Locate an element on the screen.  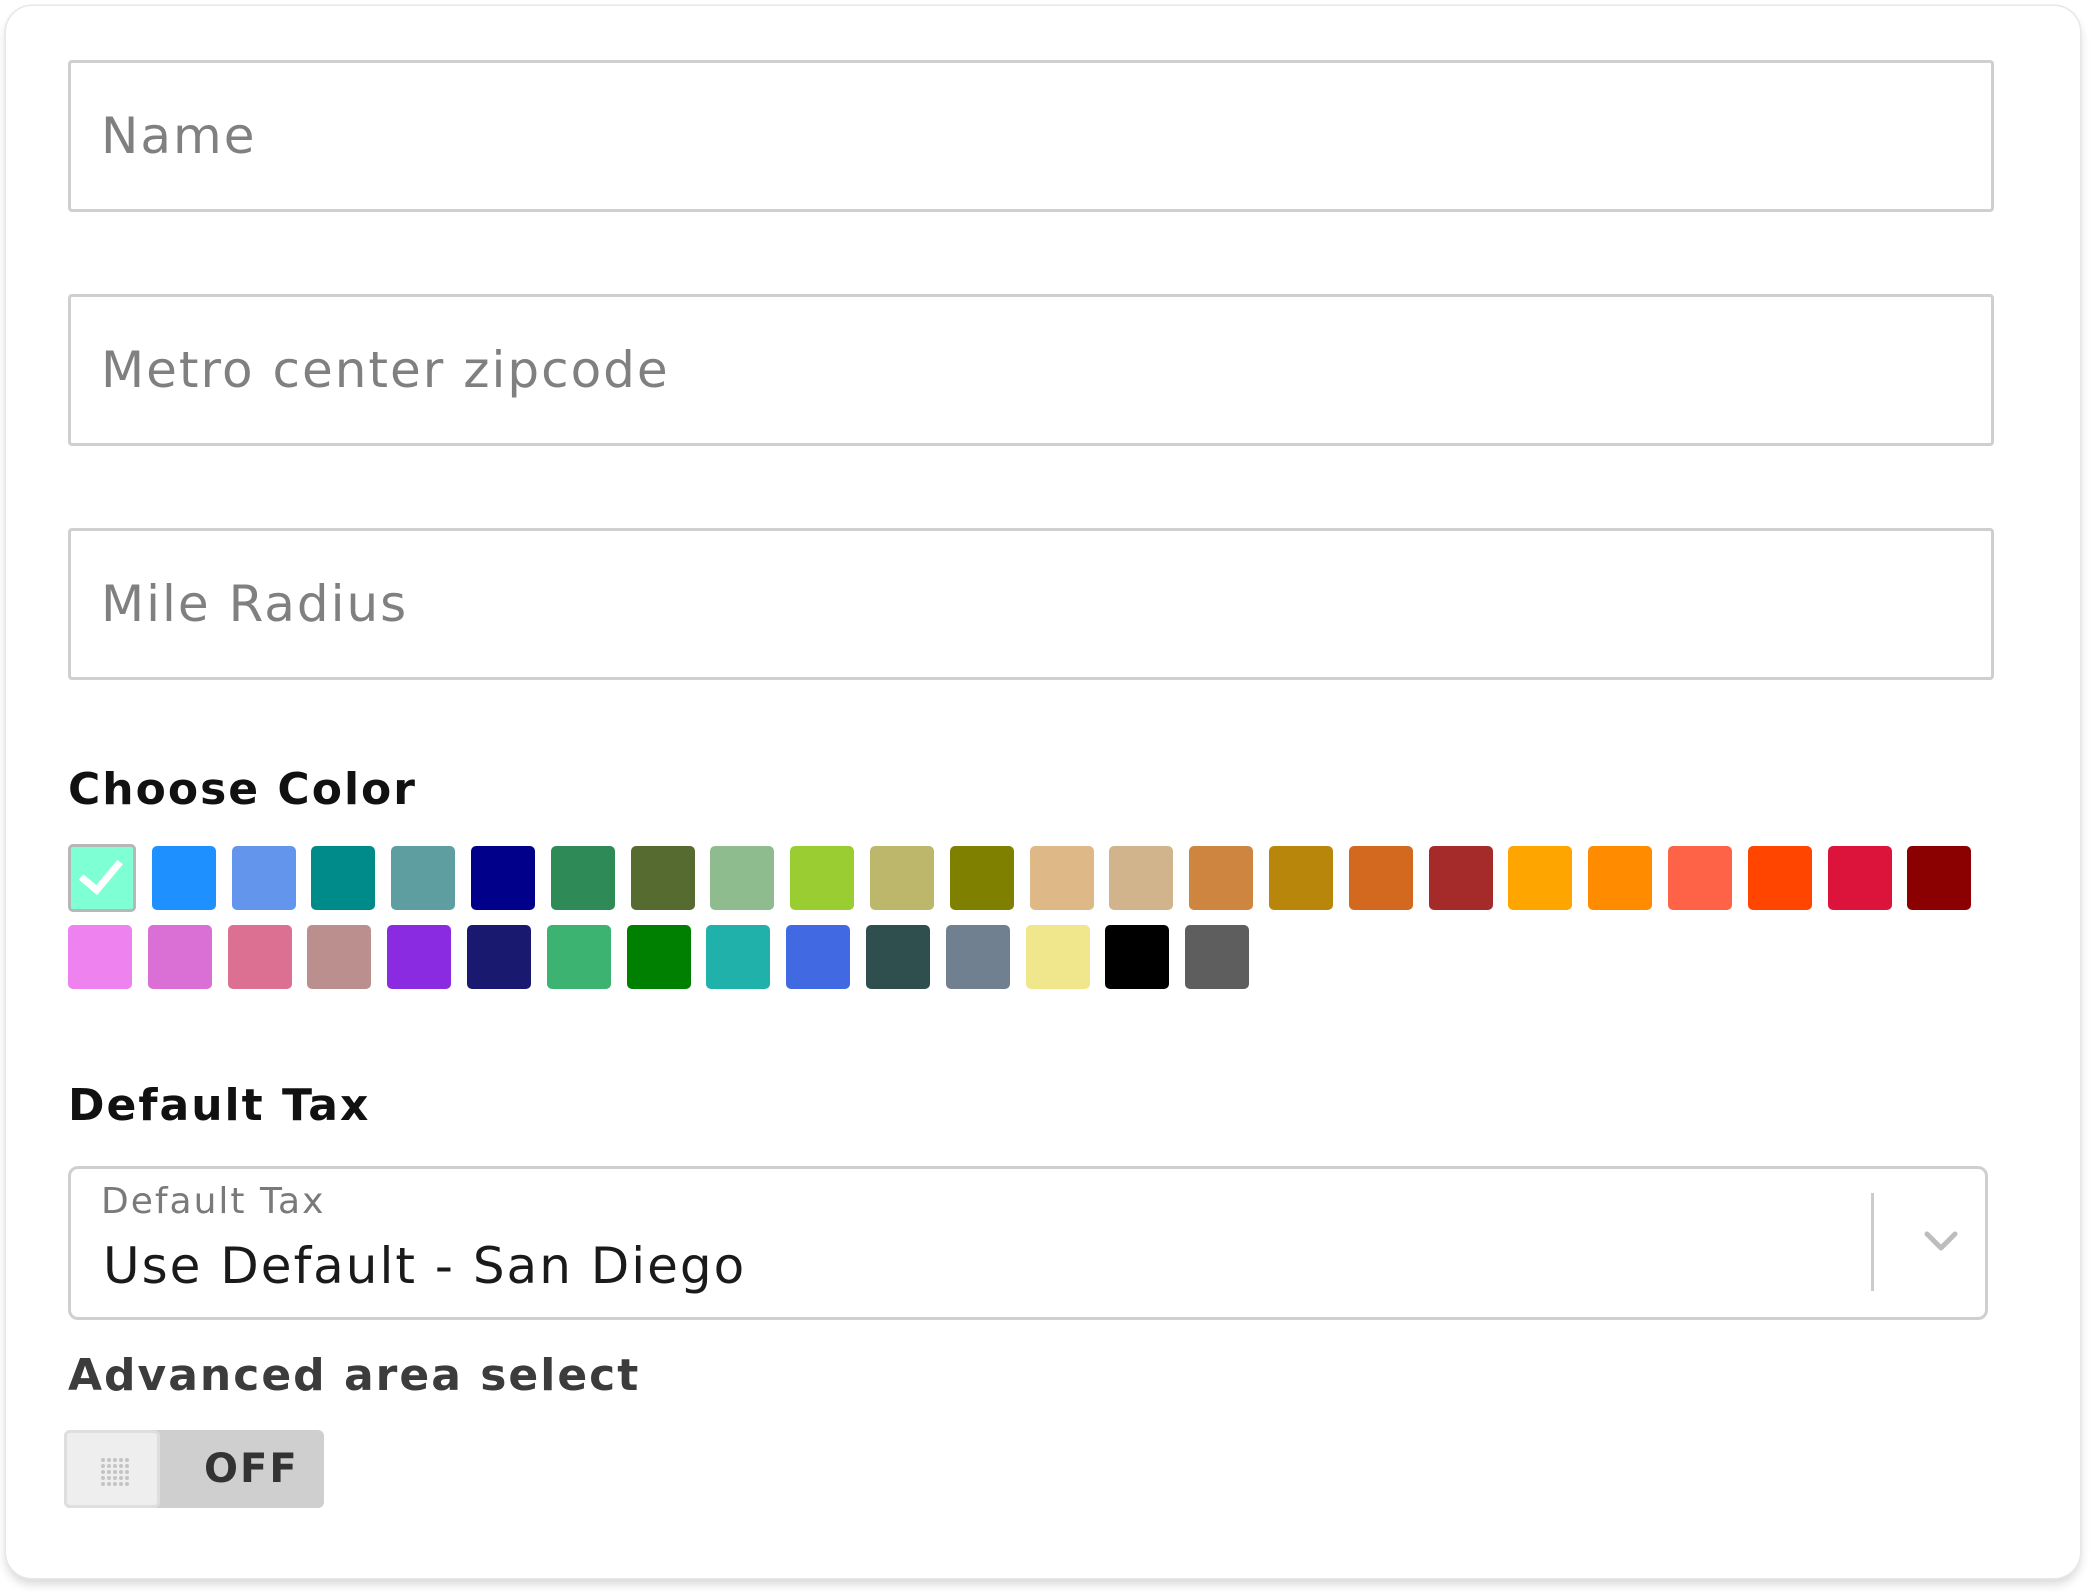
toggle-state-label: OFF is located at coordinates (251, 1469).